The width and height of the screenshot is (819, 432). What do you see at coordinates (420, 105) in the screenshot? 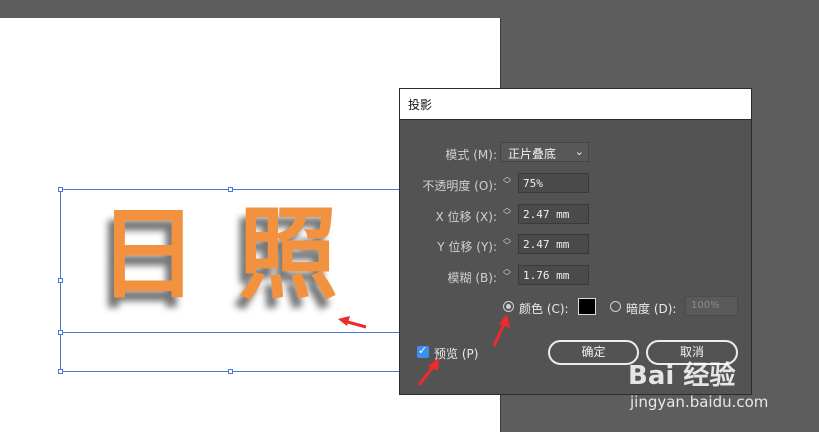
I see `dialog-title: 投影` at bounding box center [420, 105].